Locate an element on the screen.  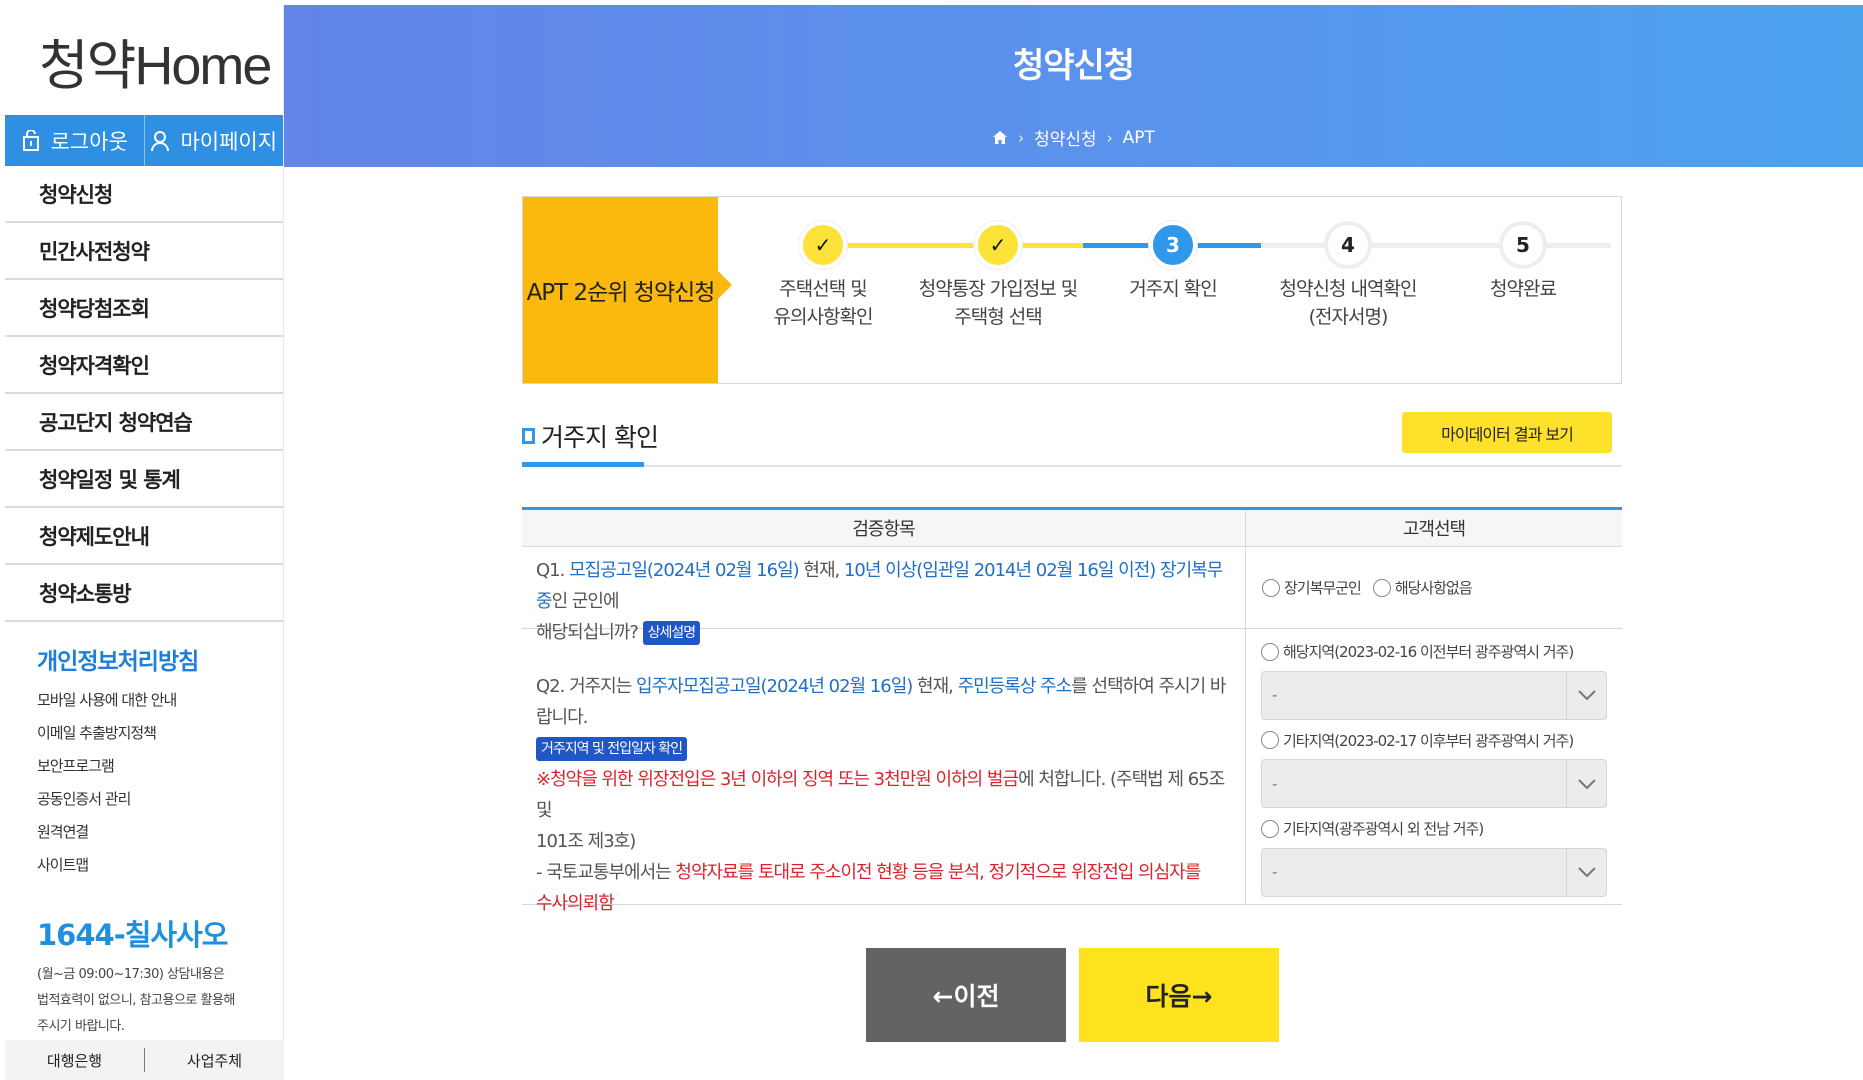
other-area-jeonnam-select: - is located at coordinates (1434, 872).